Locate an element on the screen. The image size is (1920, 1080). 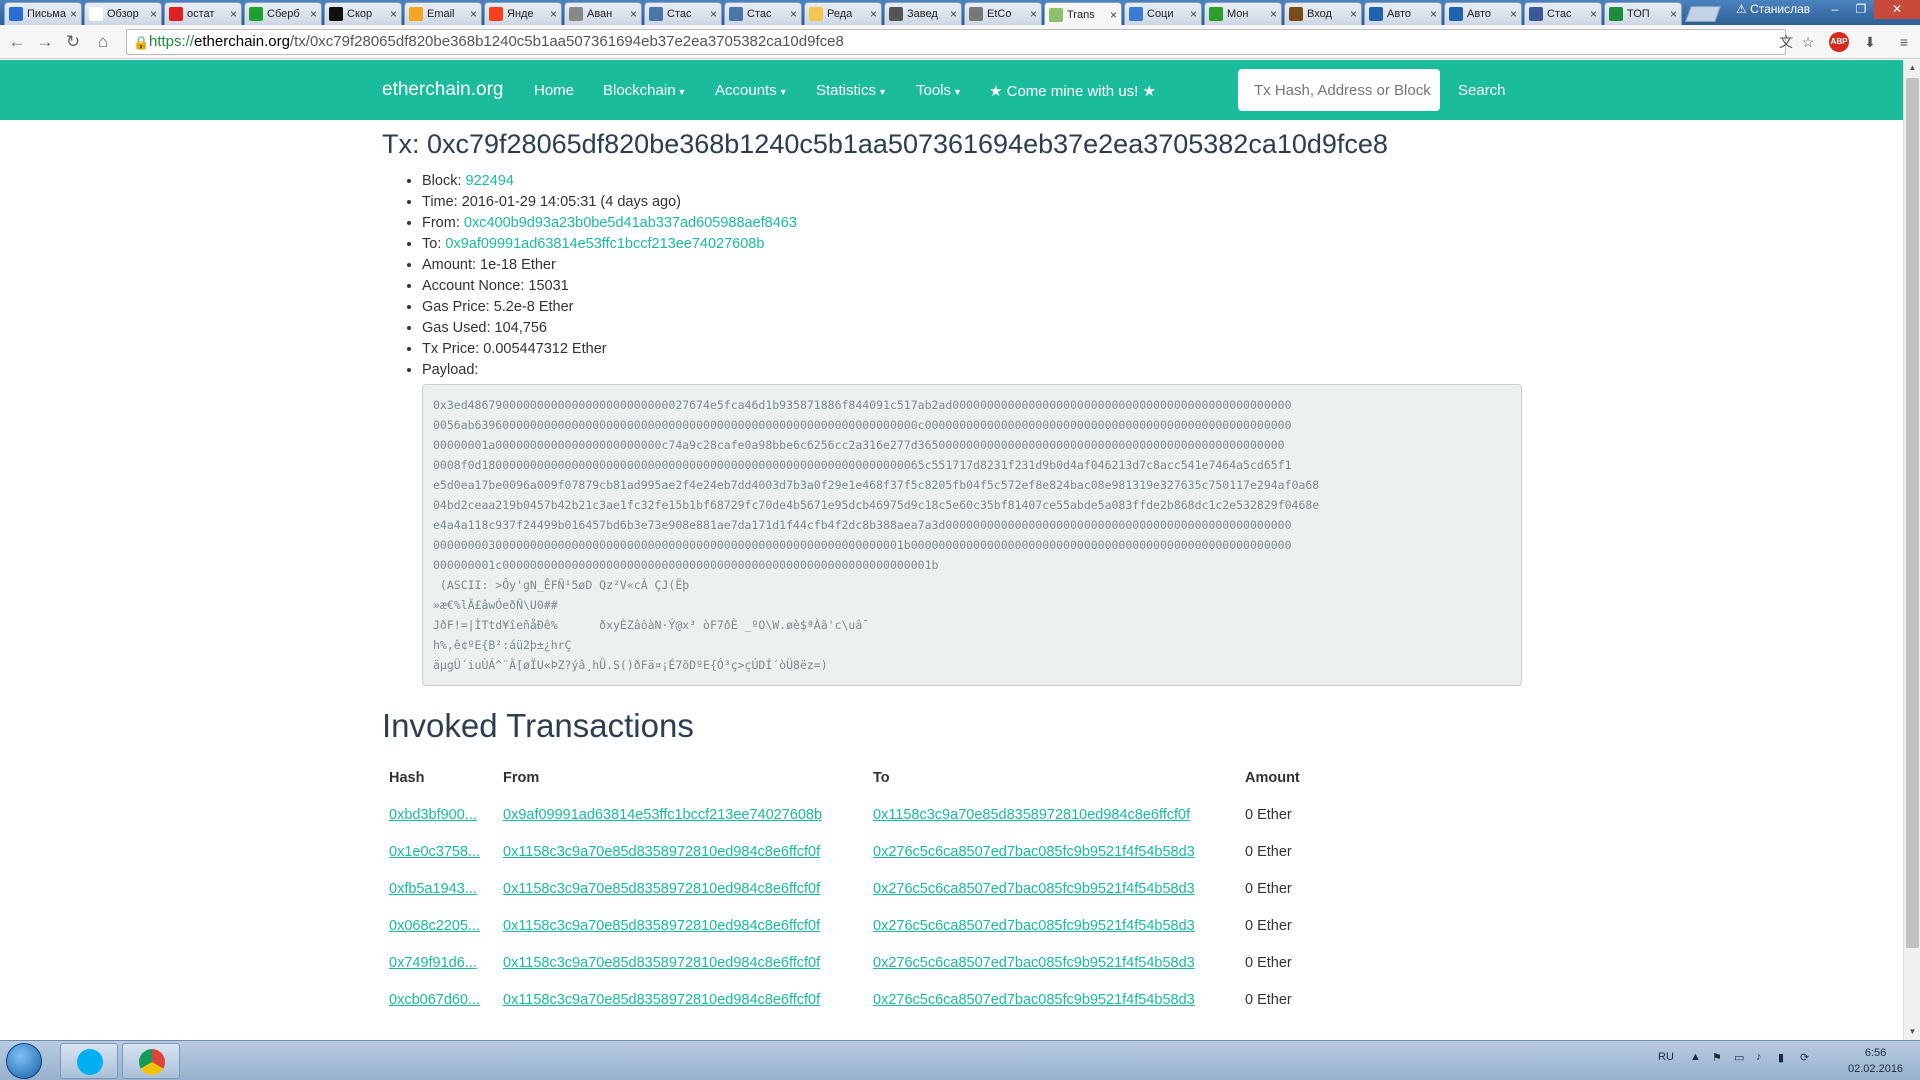
reload-icon: ↻ is located at coordinates (73, 42).